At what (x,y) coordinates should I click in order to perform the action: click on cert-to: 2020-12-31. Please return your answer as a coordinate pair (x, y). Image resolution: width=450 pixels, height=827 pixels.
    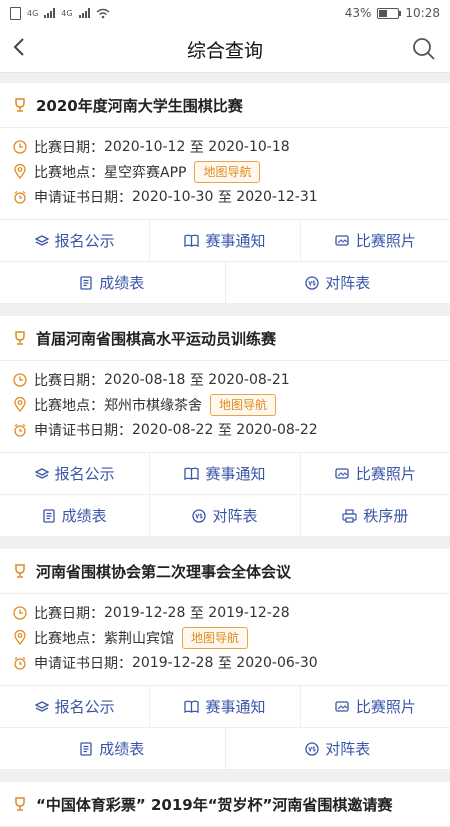
    Looking at the image, I should click on (276, 197).